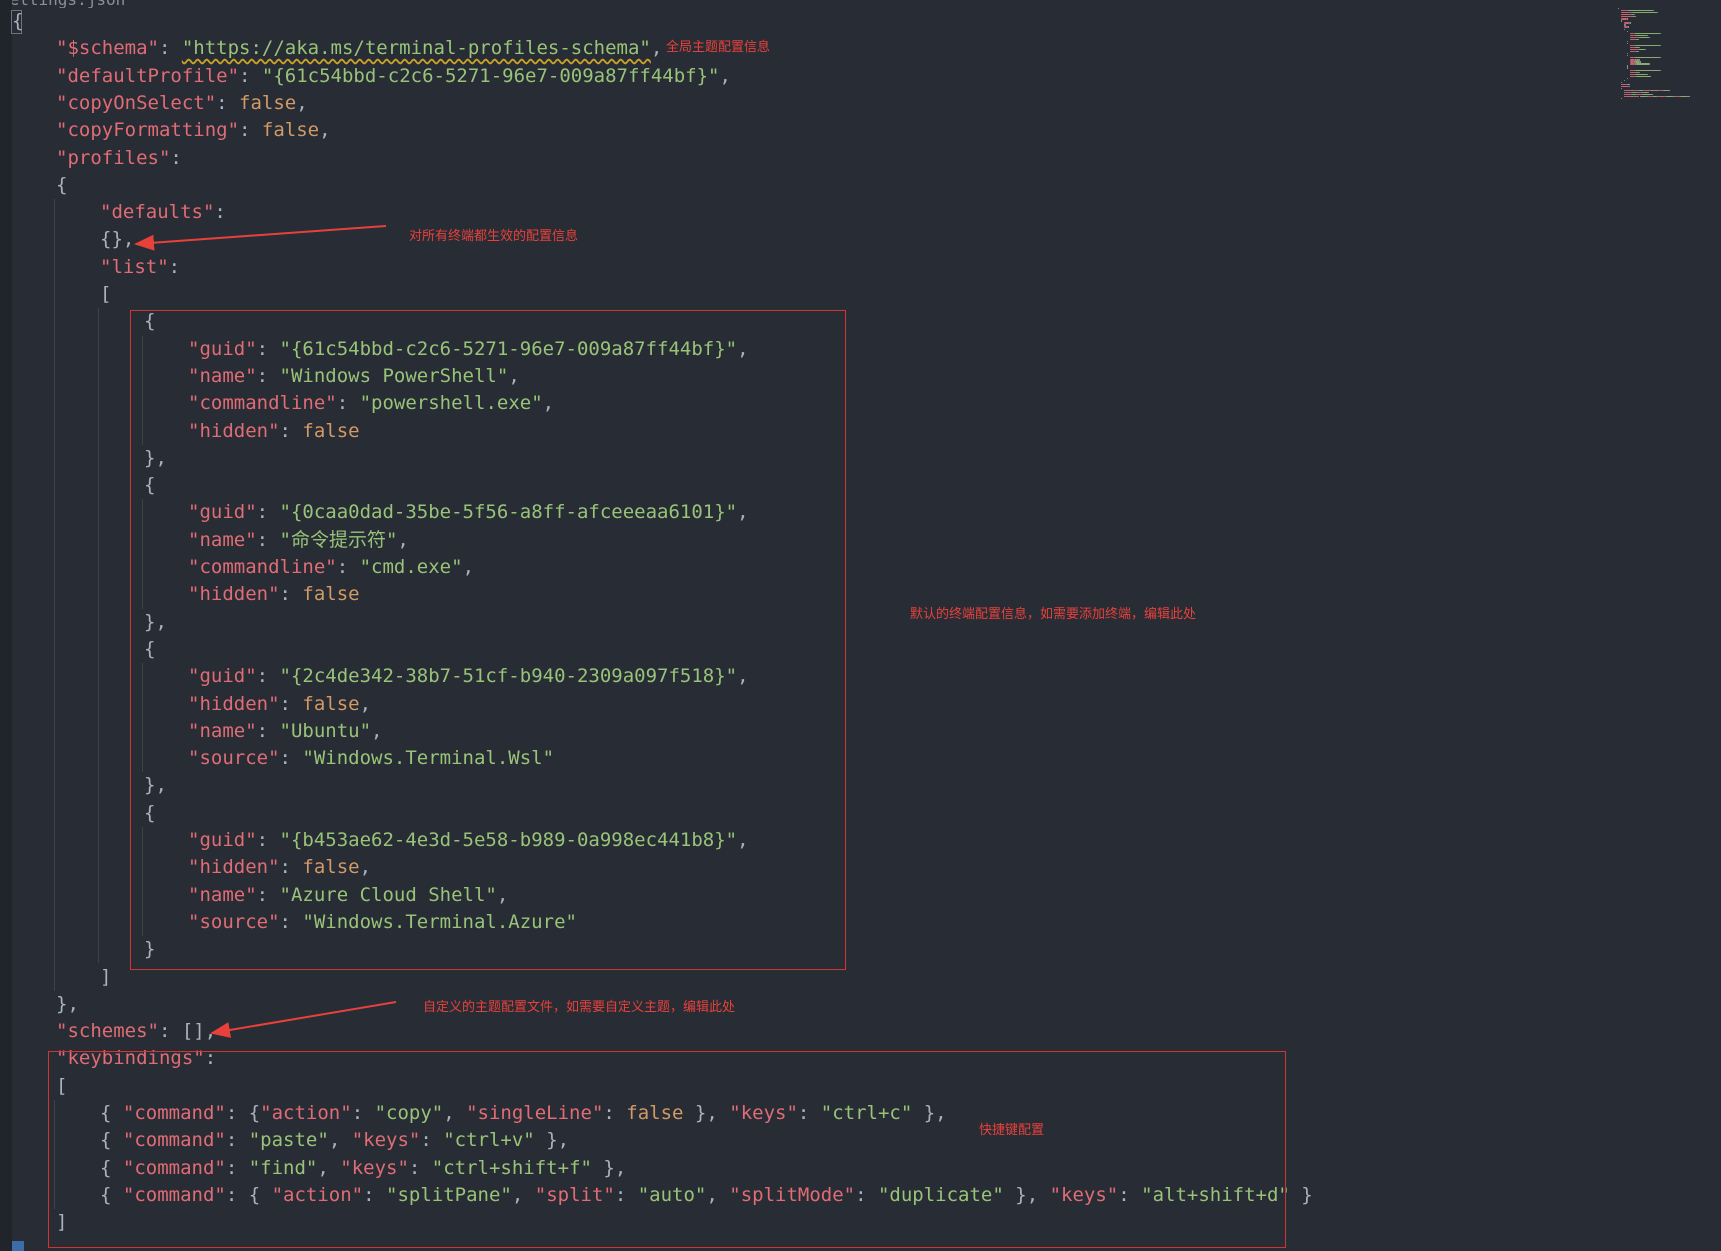 The image size is (1721, 1251). Describe the element at coordinates (148, 130) in the screenshot. I see `code-token: "copyFormatting"` at that location.